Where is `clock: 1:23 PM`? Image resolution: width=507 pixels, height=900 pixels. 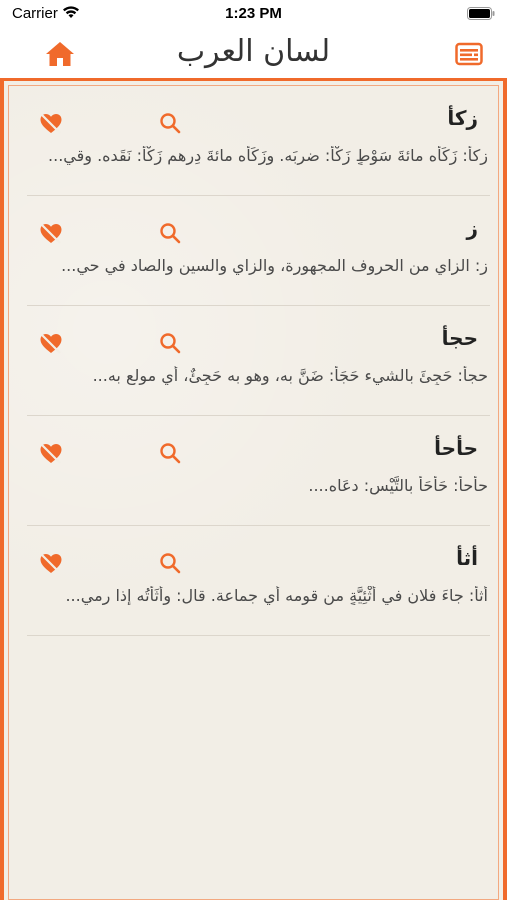
clock: 1:23 PM is located at coordinates (253, 13).